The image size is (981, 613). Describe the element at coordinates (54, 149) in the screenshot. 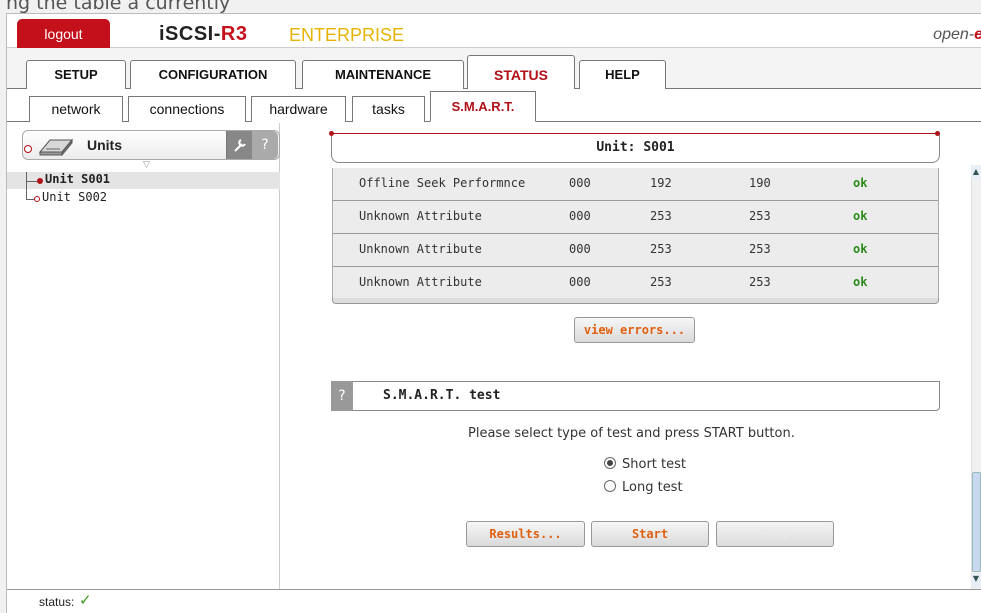

I see `disk-drive-icon` at that location.